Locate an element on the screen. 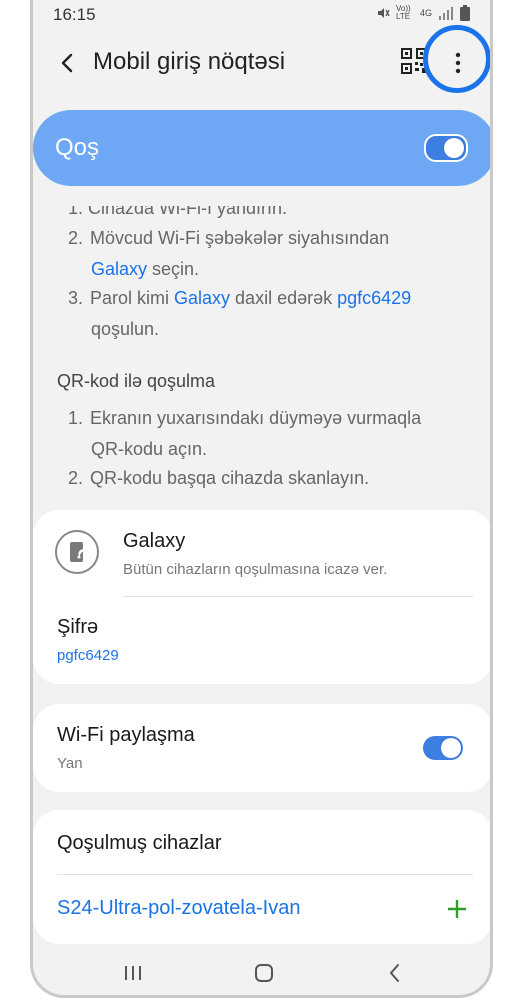  home-icon is located at coordinates (264, 973).